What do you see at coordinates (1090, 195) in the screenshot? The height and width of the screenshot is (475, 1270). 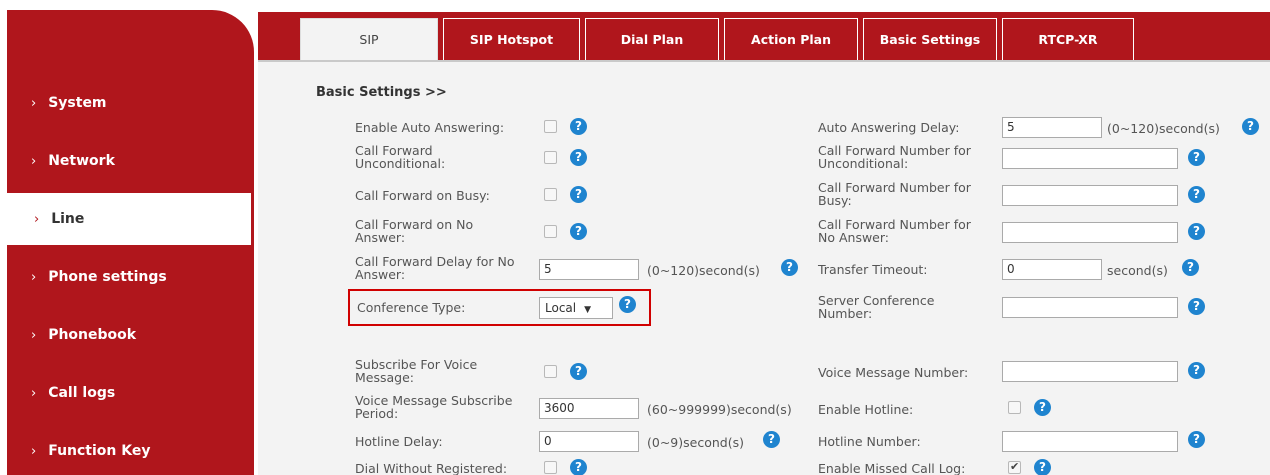 I see `cf-number-busy-input` at bounding box center [1090, 195].